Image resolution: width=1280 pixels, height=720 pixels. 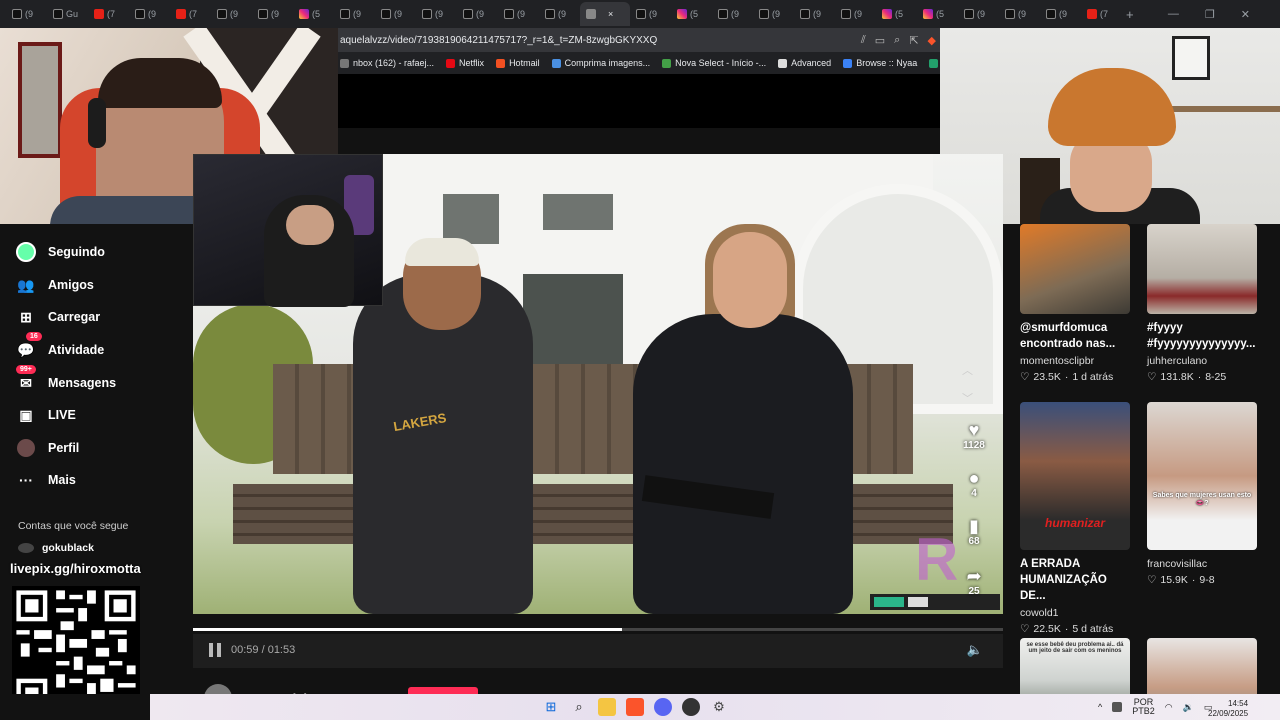 What do you see at coordinates (691, 707) in the screenshot?
I see `app-icon` at bounding box center [691, 707].